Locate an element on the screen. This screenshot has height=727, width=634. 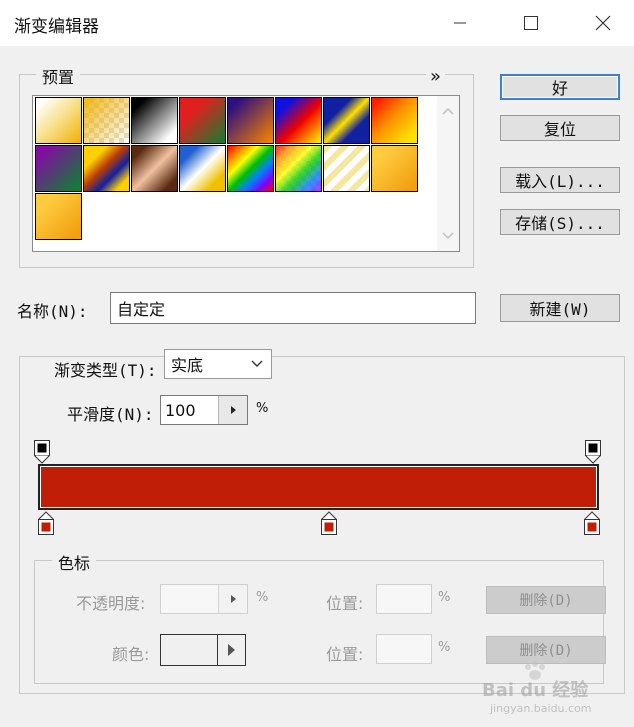
color-label: 颜色: is located at coordinates (131, 654).